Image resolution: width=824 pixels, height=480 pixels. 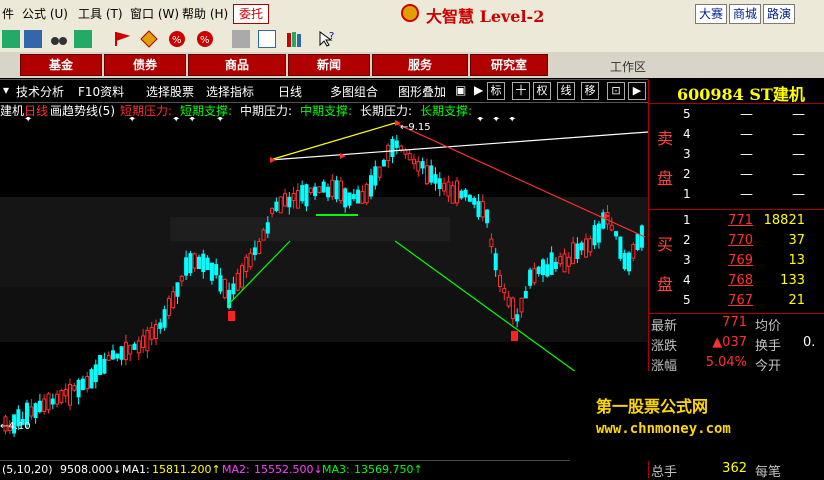 What do you see at coordinates (45, 13) in the screenshot?
I see `menu-formula: 公式 (U)` at bounding box center [45, 13].